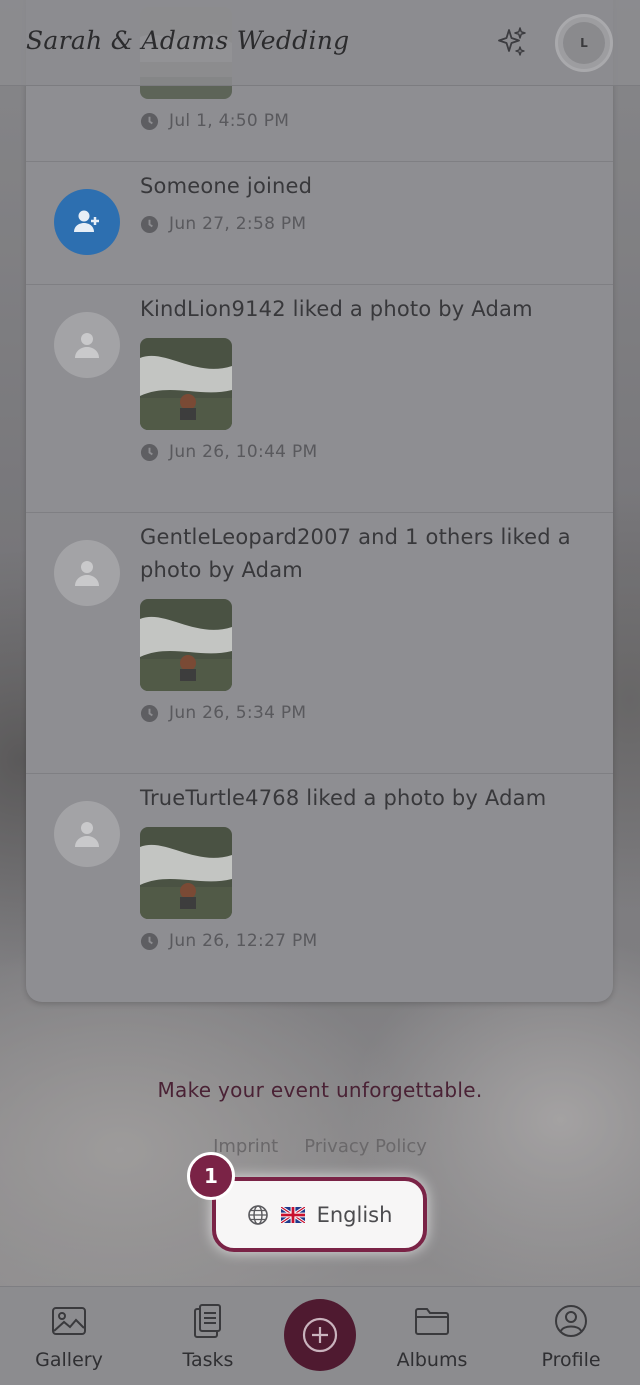  Describe the element at coordinates (336, 309) in the screenshot. I see `activity-text: KindLion9142 liked a photo by Adam` at that location.